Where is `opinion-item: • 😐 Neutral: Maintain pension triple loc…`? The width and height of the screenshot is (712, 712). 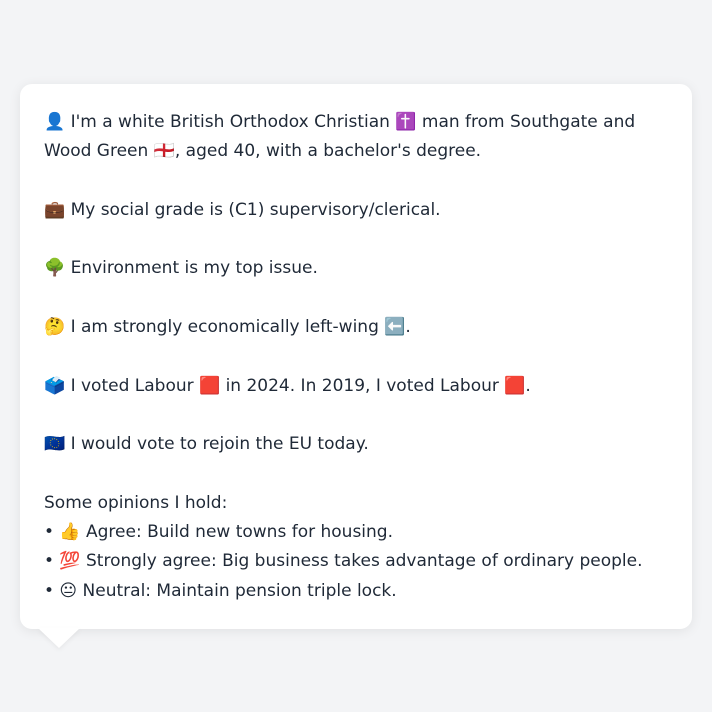 opinion-item: • 😐 Neutral: Maintain pension triple loc… is located at coordinates (220, 590).